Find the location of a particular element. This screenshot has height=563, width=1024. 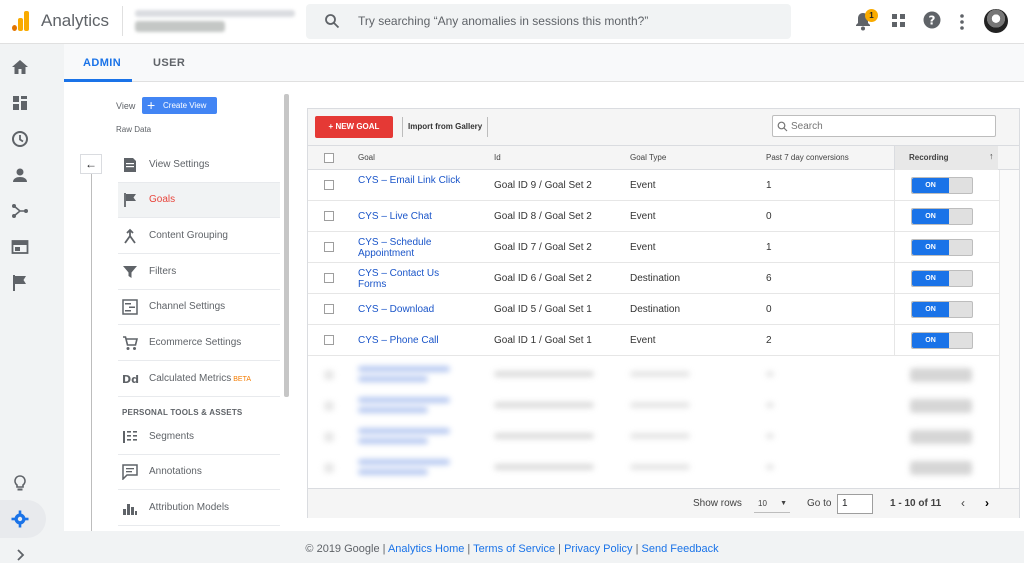

recording-header-label: Recording is located at coordinates (929, 157).